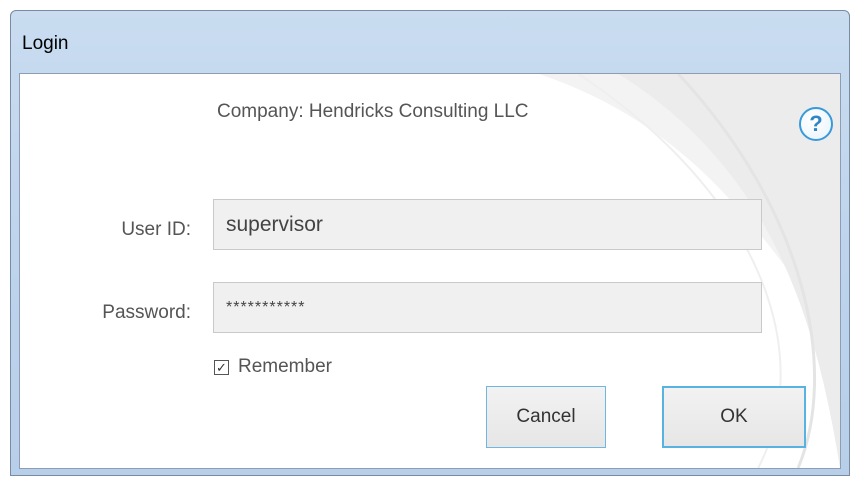  What do you see at coordinates (285, 366) in the screenshot?
I see `remember-label: Remember` at bounding box center [285, 366].